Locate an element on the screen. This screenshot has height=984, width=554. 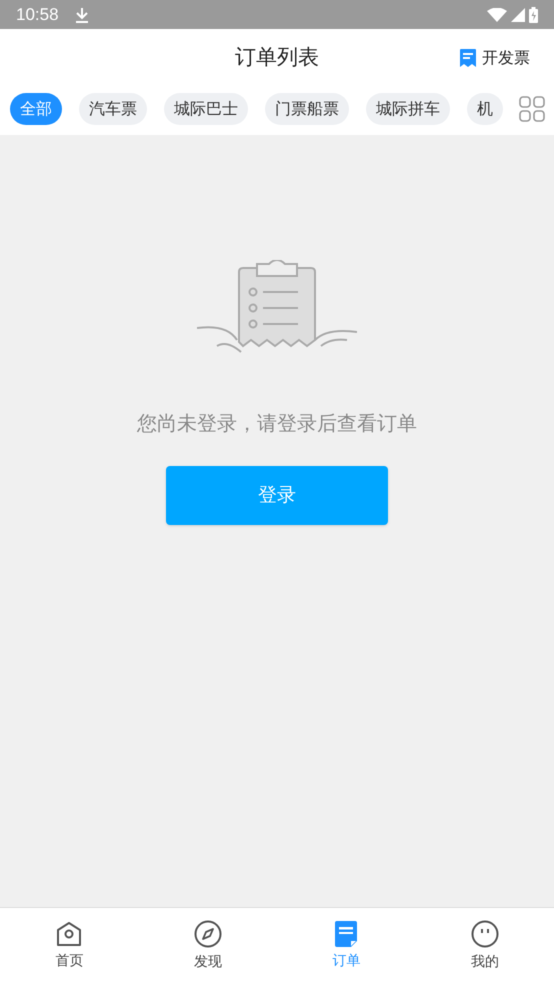
wifi-icon is located at coordinates (497, 15).